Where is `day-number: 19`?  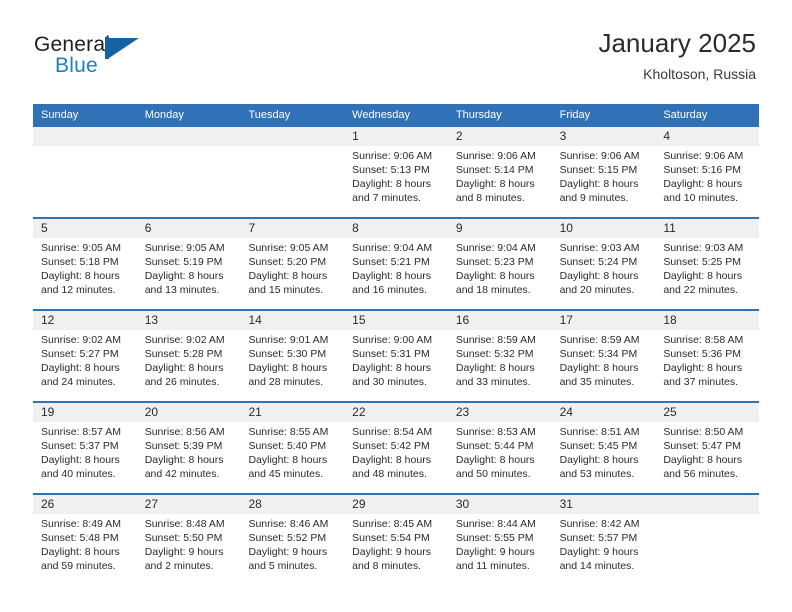 day-number: 19 is located at coordinates (85, 412).